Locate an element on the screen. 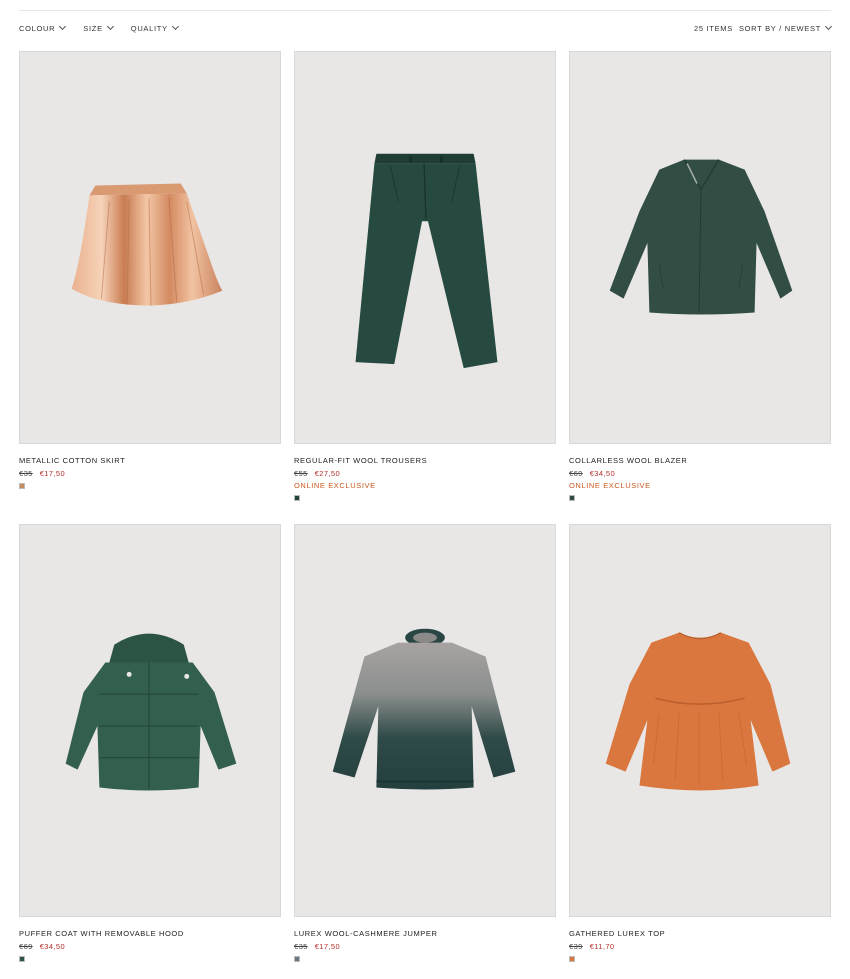 Image resolution: width=850 pixels, height=979 pixels. product-card: LUREX WOOL-CASHMERE JUMPER €35 €17,50 is located at coordinates (425, 751).